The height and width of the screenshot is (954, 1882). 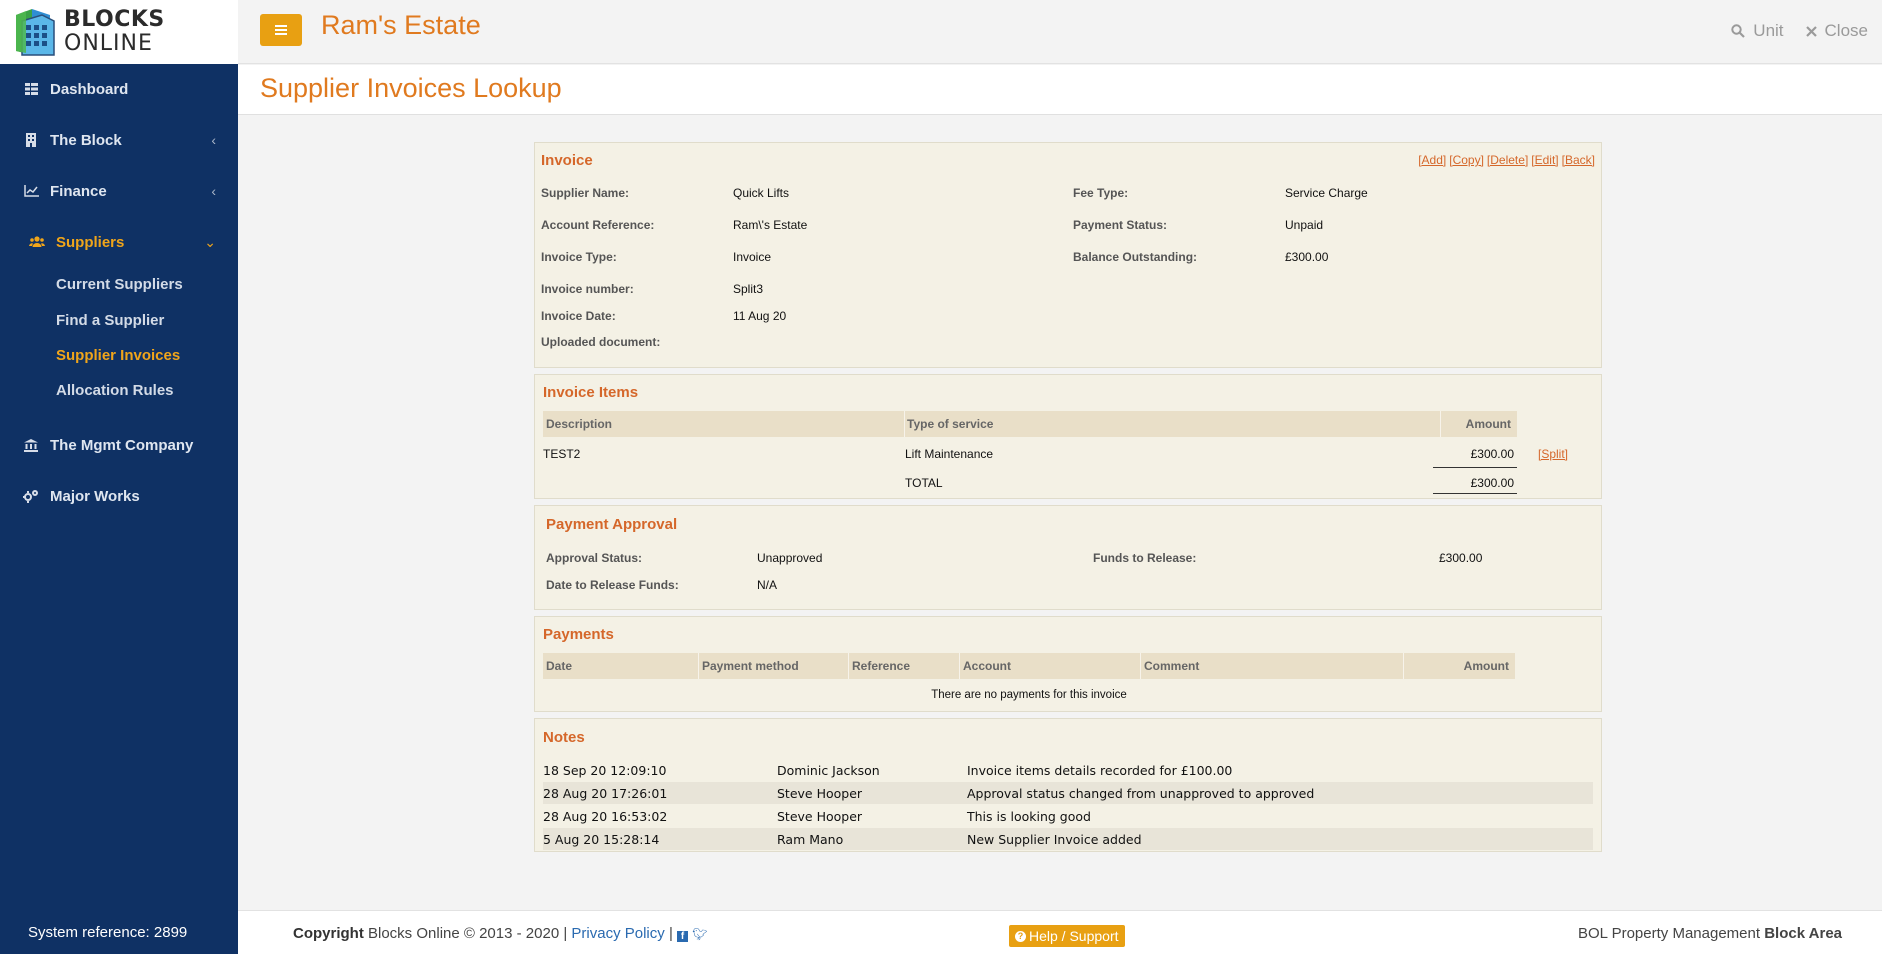 What do you see at coordinates (1432, 160) in the screenshot?
I see `add-invoice-link: [Add]` at bounding box center [1432, 160].